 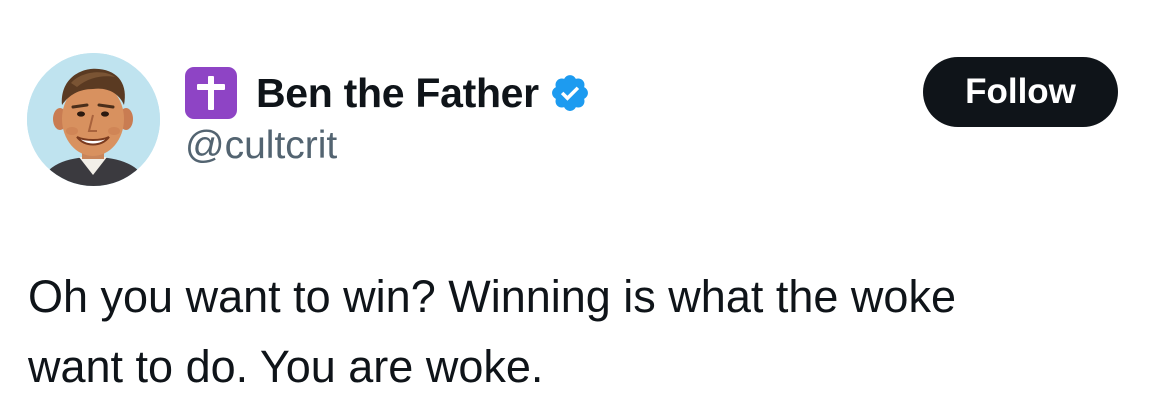 What do you see at coordinates (397, 93) in the screenshot?
I see `author-display-name: Ben the Father` at bounding box center [397, 93].